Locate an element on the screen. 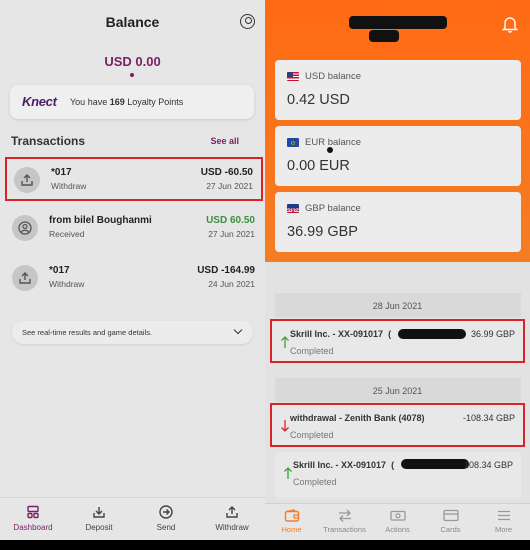 Image resolution: width=530 pixels, height=550 pixels. menu-icon is located at coordinates (503, 515).